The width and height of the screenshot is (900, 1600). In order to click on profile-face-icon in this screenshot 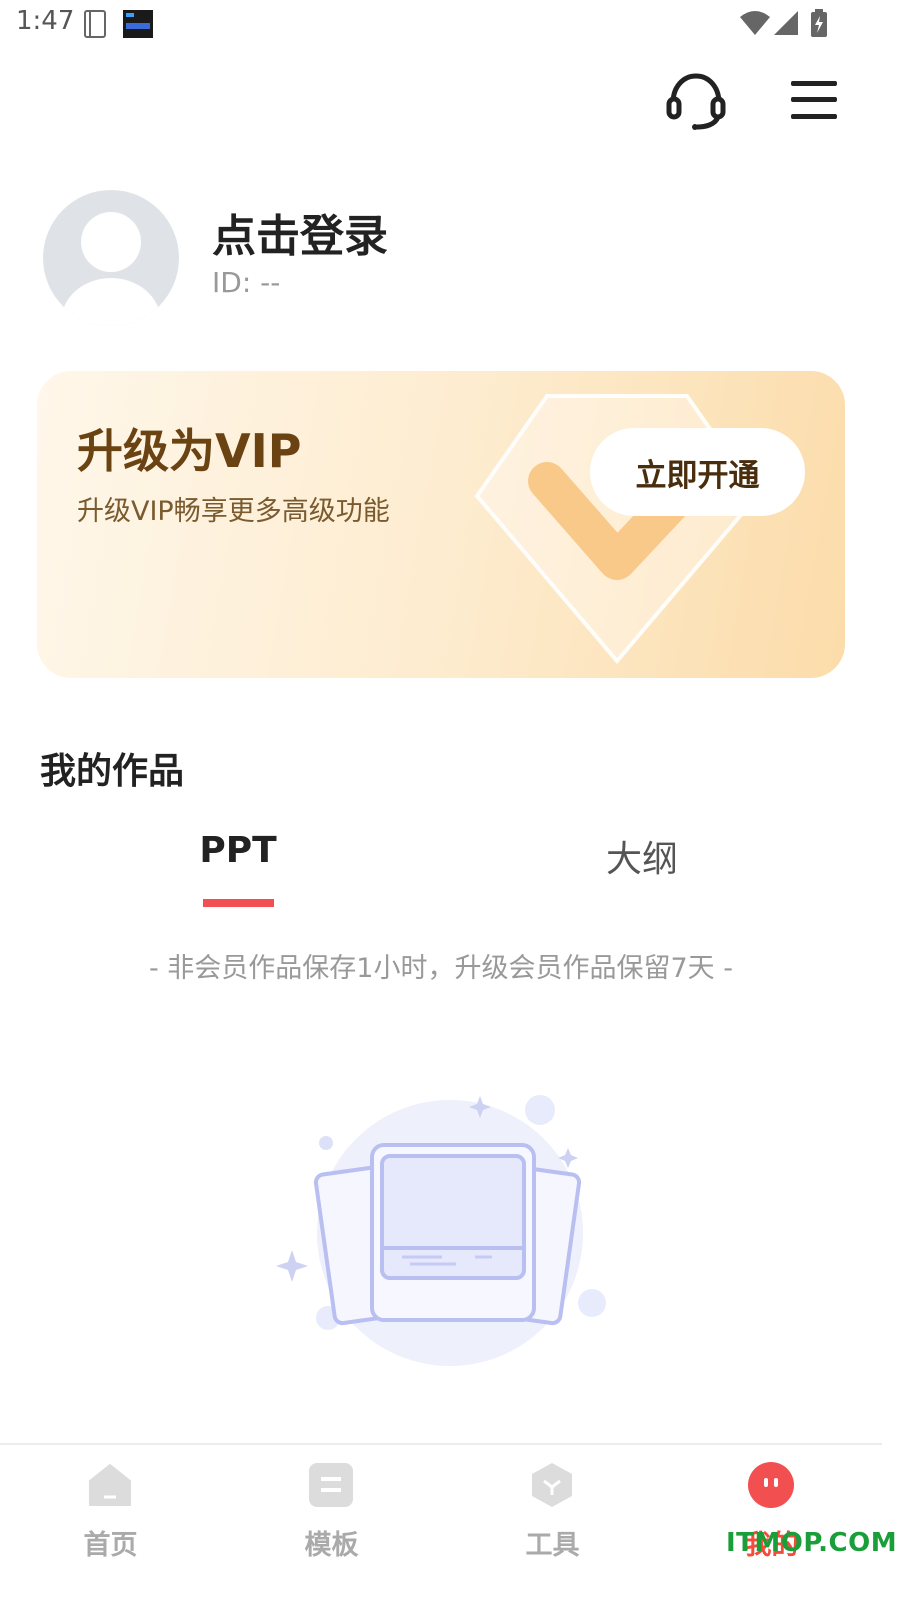, I will do `click(771, 1485)`.